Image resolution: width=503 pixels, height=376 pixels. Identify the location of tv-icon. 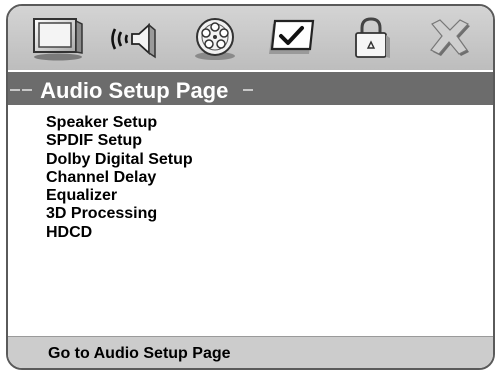
(58, 39).